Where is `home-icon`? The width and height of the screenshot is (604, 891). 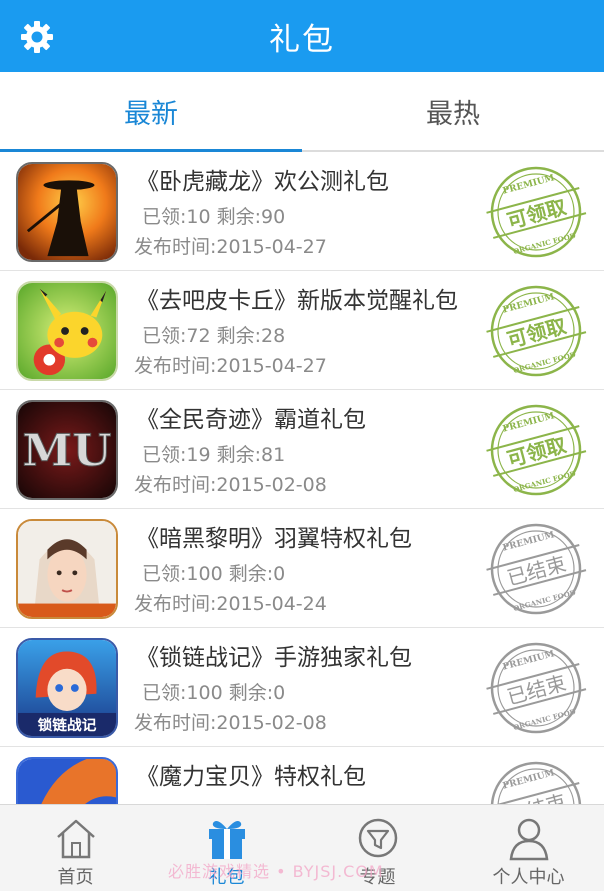
home-icon is located at coordinates (75, 839).